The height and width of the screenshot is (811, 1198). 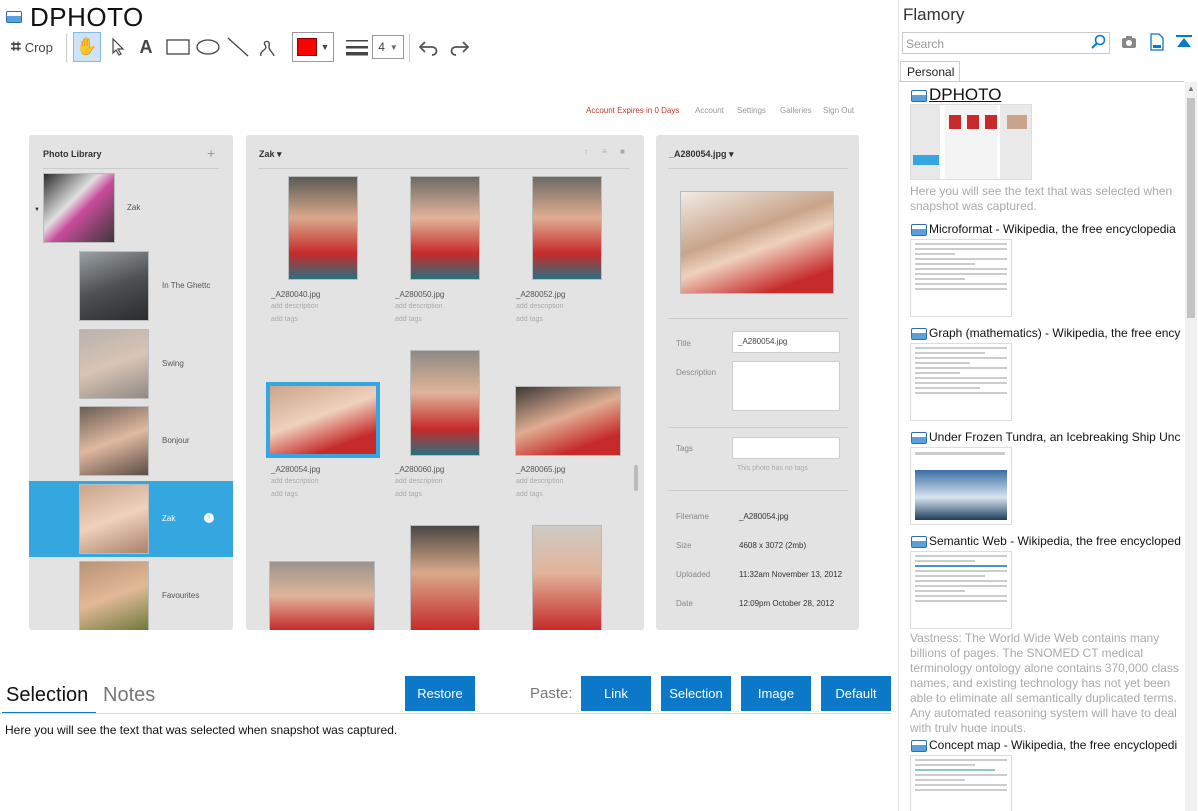 I want to click on uploaded-label: Uploaded, so click(x=693, y=574).